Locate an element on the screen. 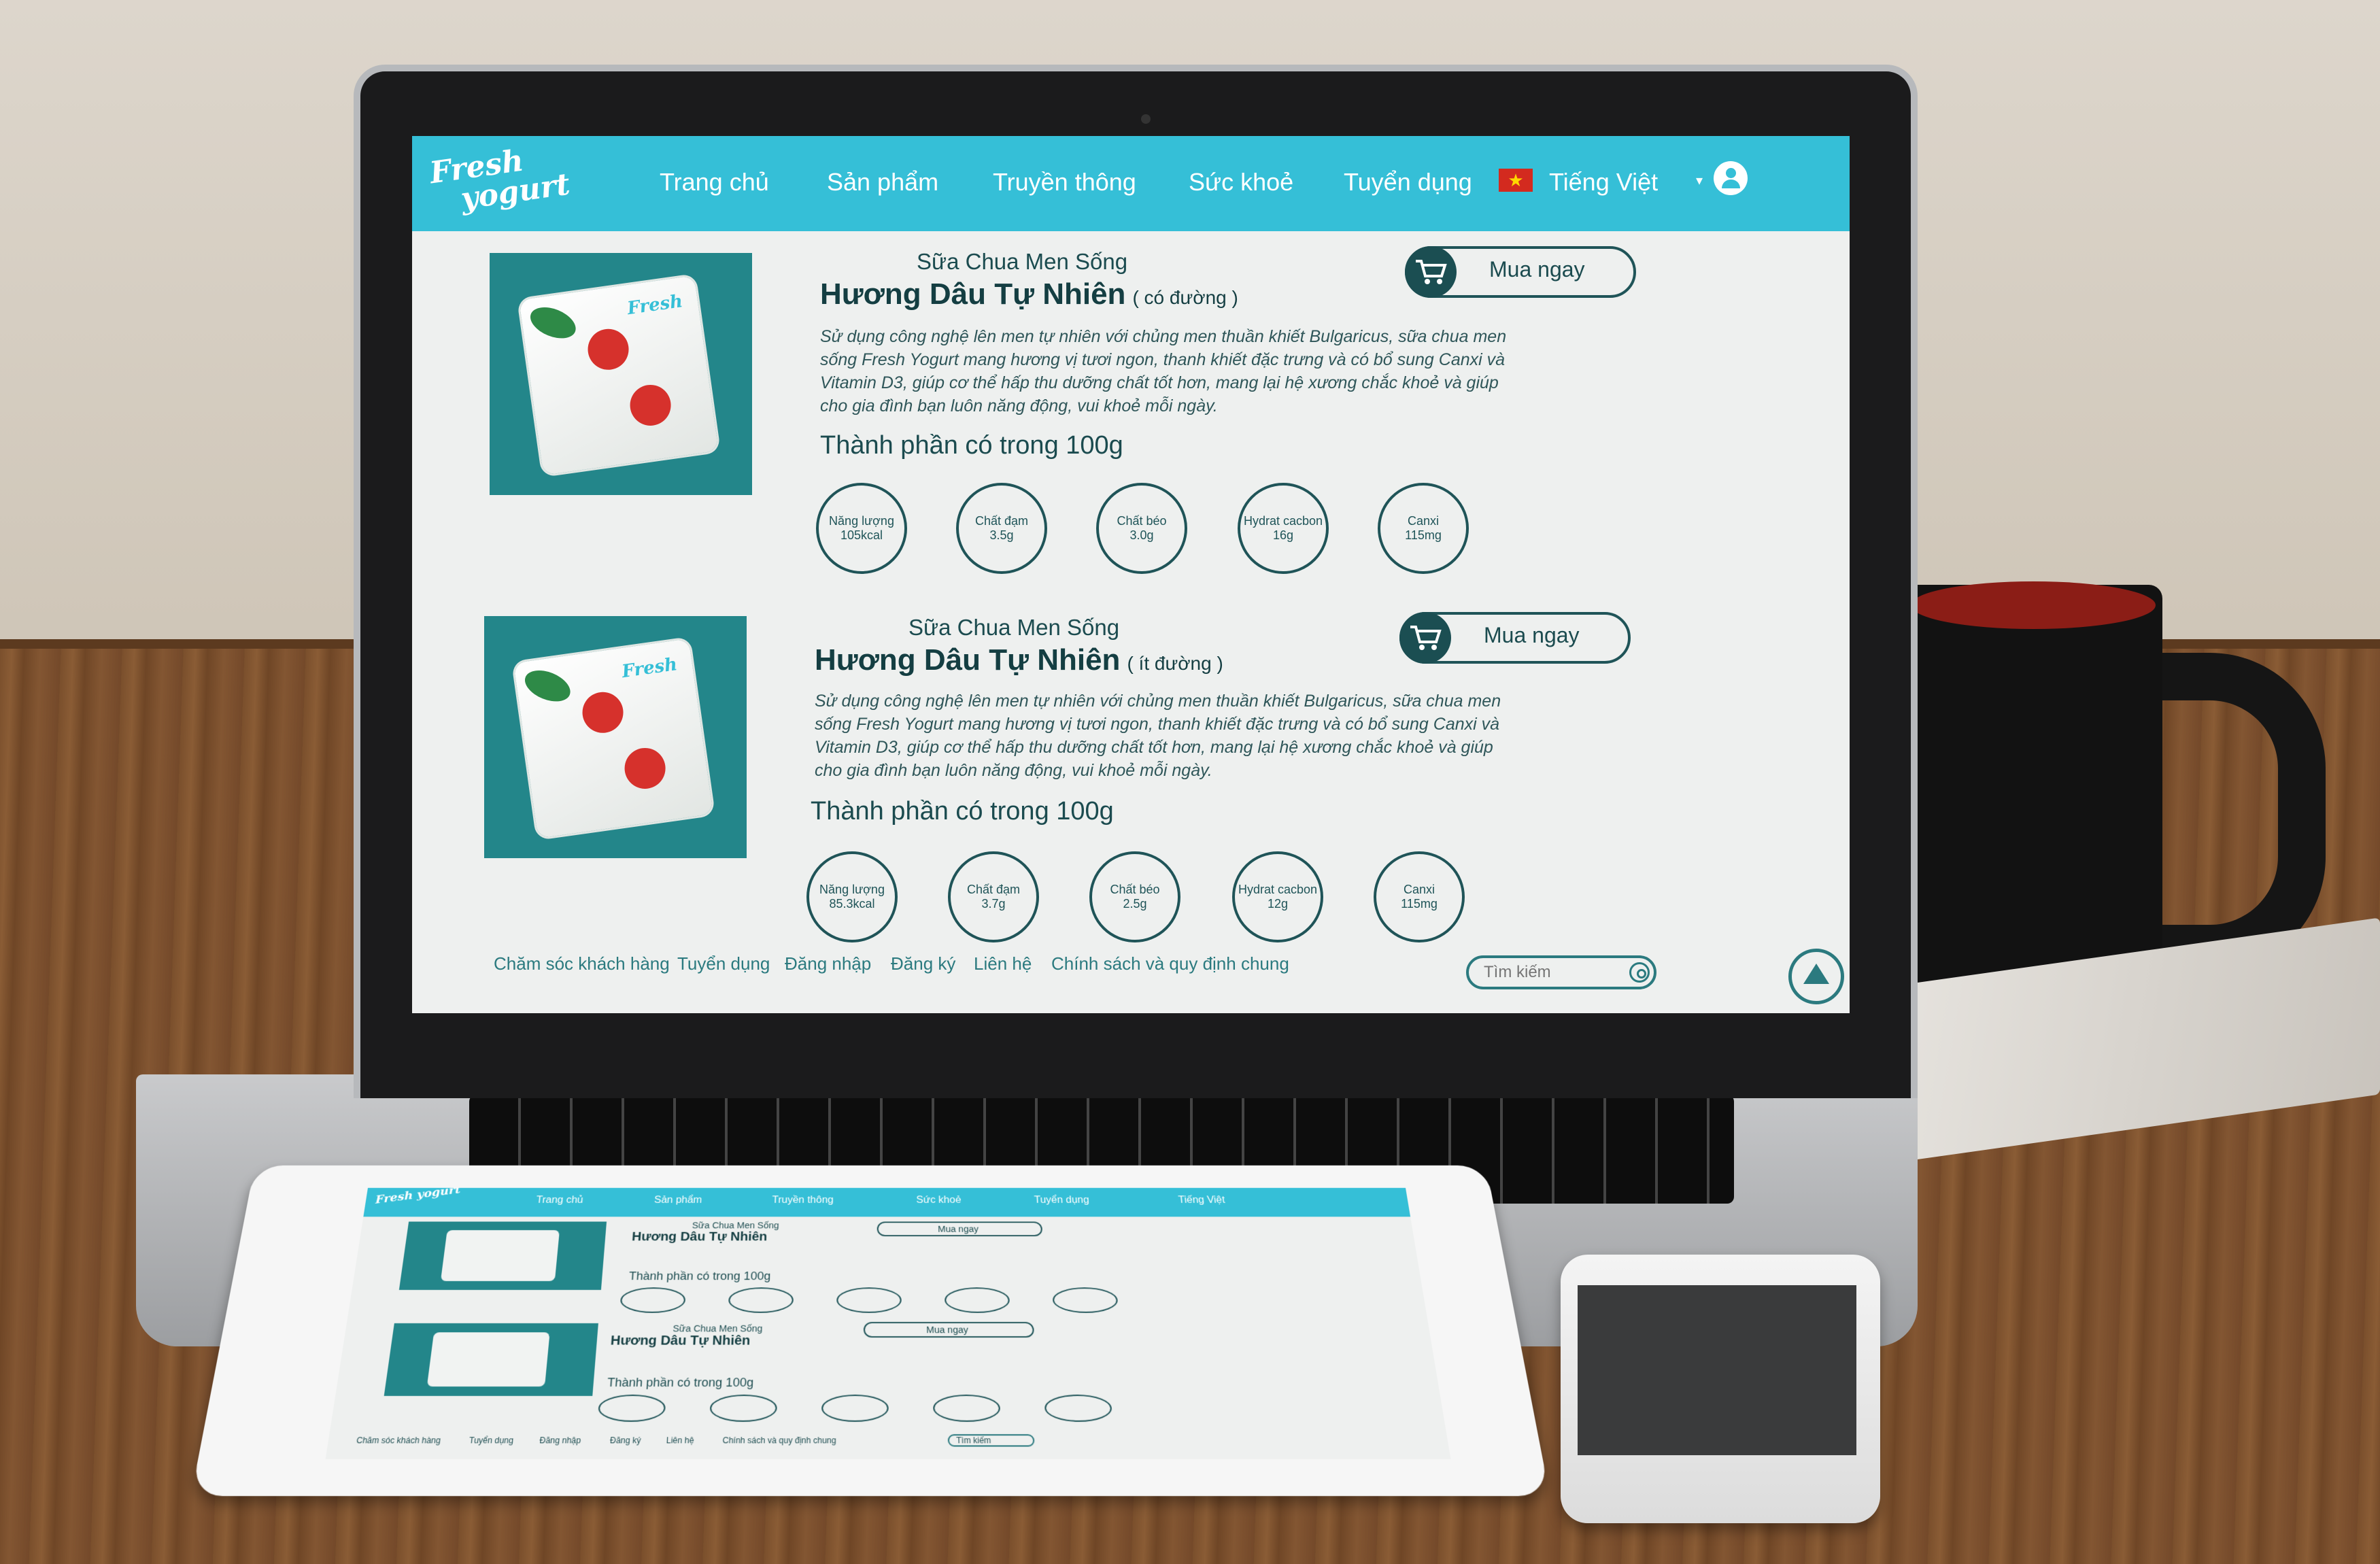  mug-rim is located at coordinates (2034, 605).